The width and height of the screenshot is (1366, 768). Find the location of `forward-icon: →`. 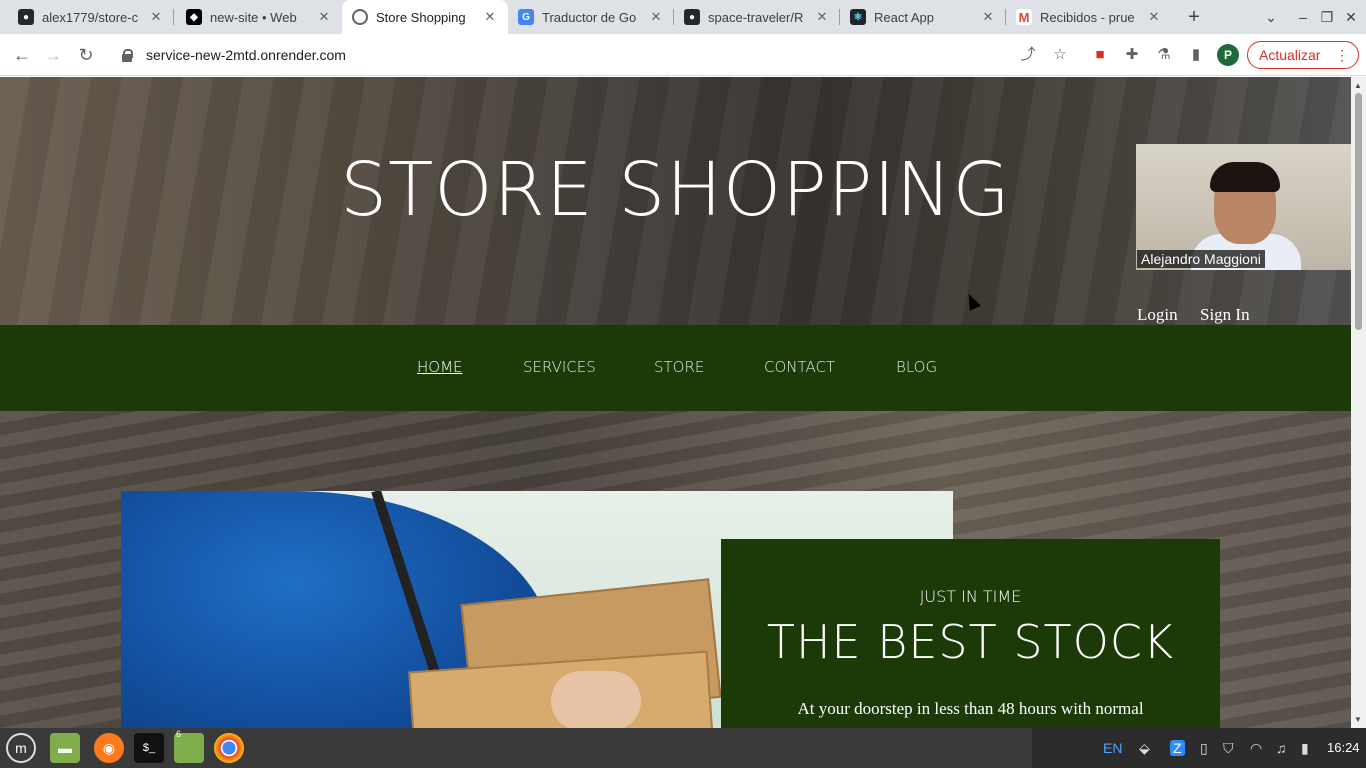

forward-icon: → is located at coordinates (53, 55).